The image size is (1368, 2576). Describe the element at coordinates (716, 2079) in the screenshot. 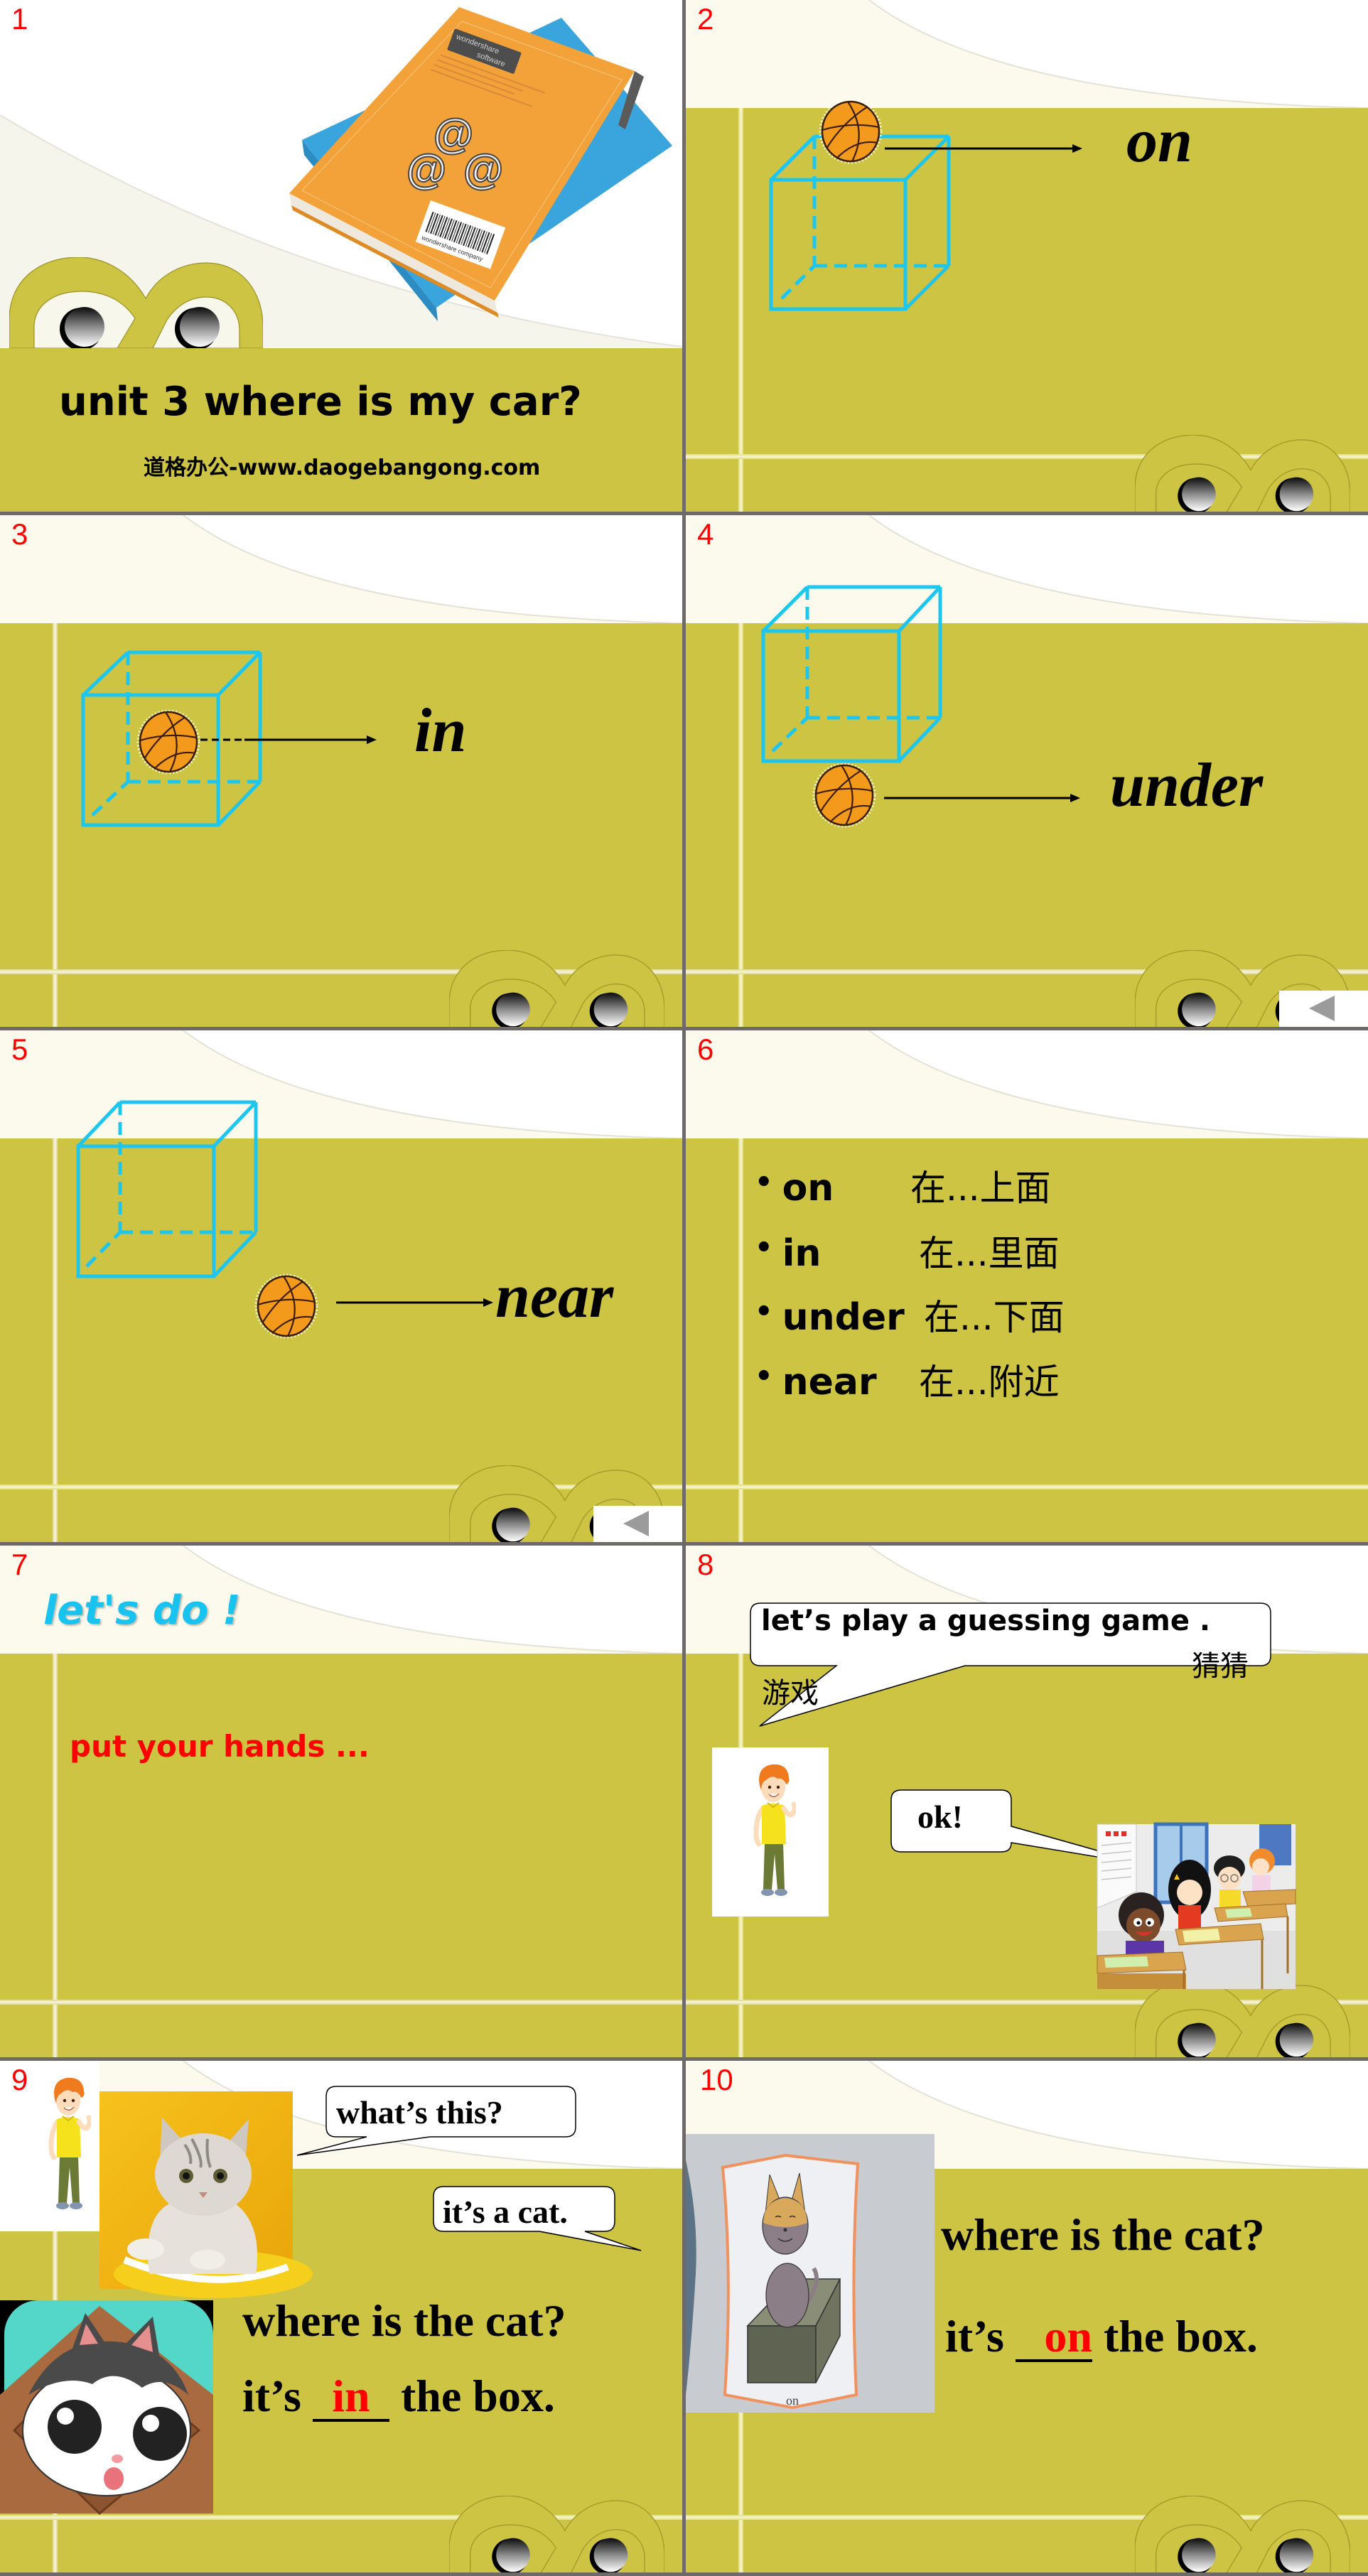

I see `slide-number: 10` at that location.